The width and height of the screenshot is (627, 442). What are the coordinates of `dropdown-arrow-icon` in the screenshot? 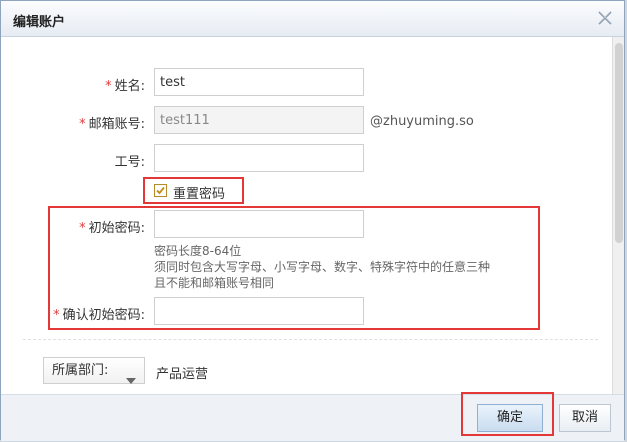 It's located at (131, 380).